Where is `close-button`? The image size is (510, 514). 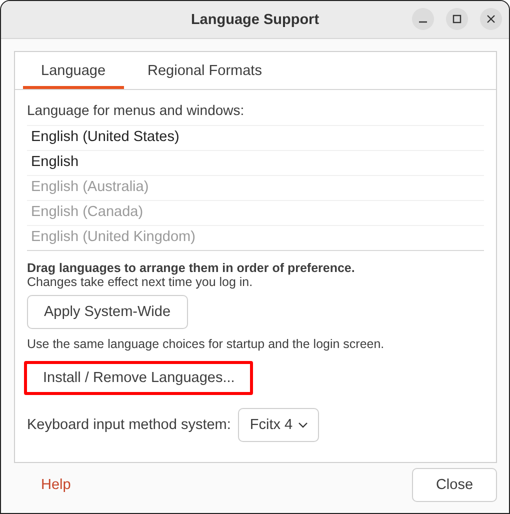 close-button is located at coordinates (491, 19).